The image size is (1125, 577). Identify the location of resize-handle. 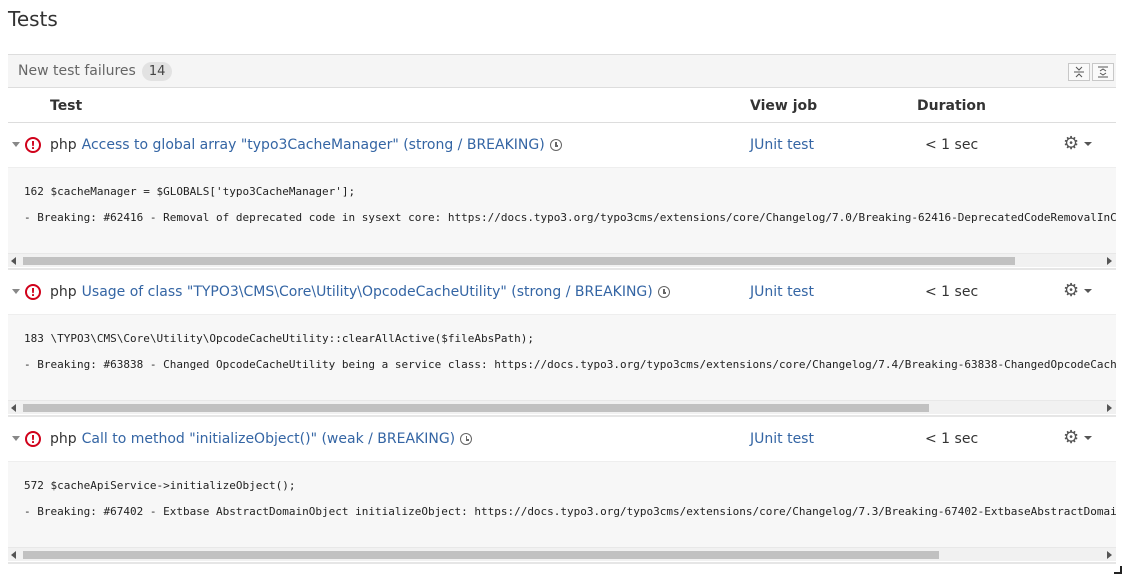
(1118, 570).